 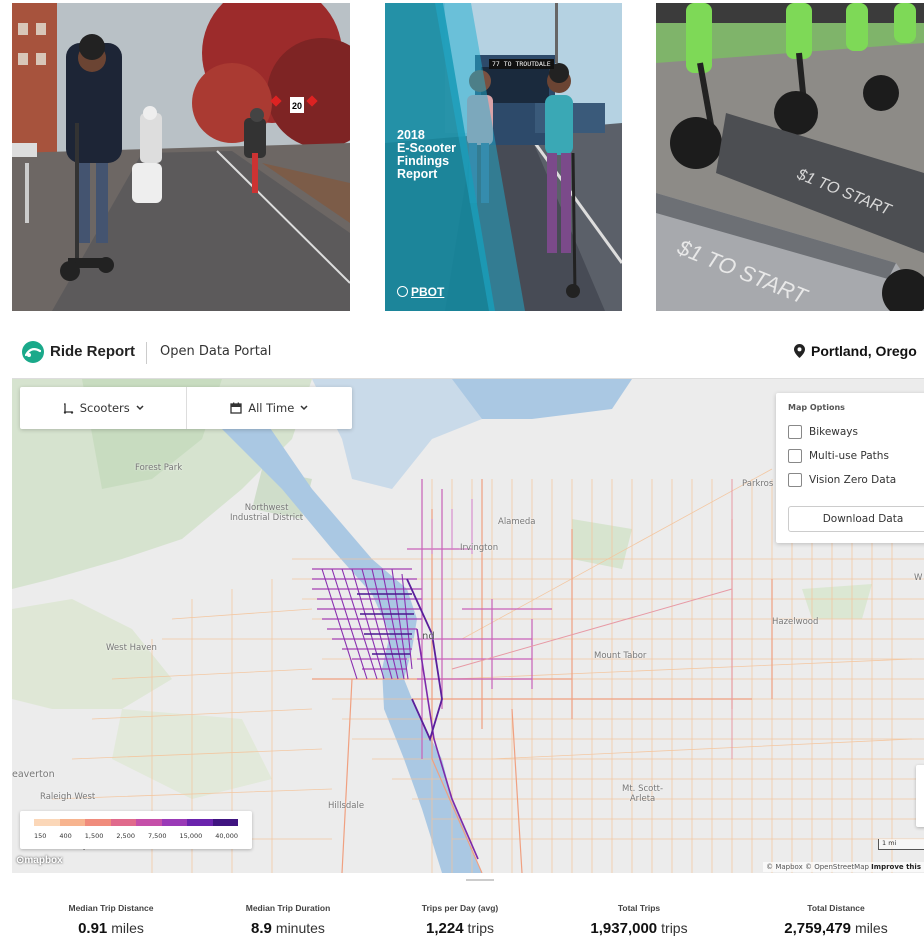 I want to click on map-zoom-control, so click(x=920, y=796).